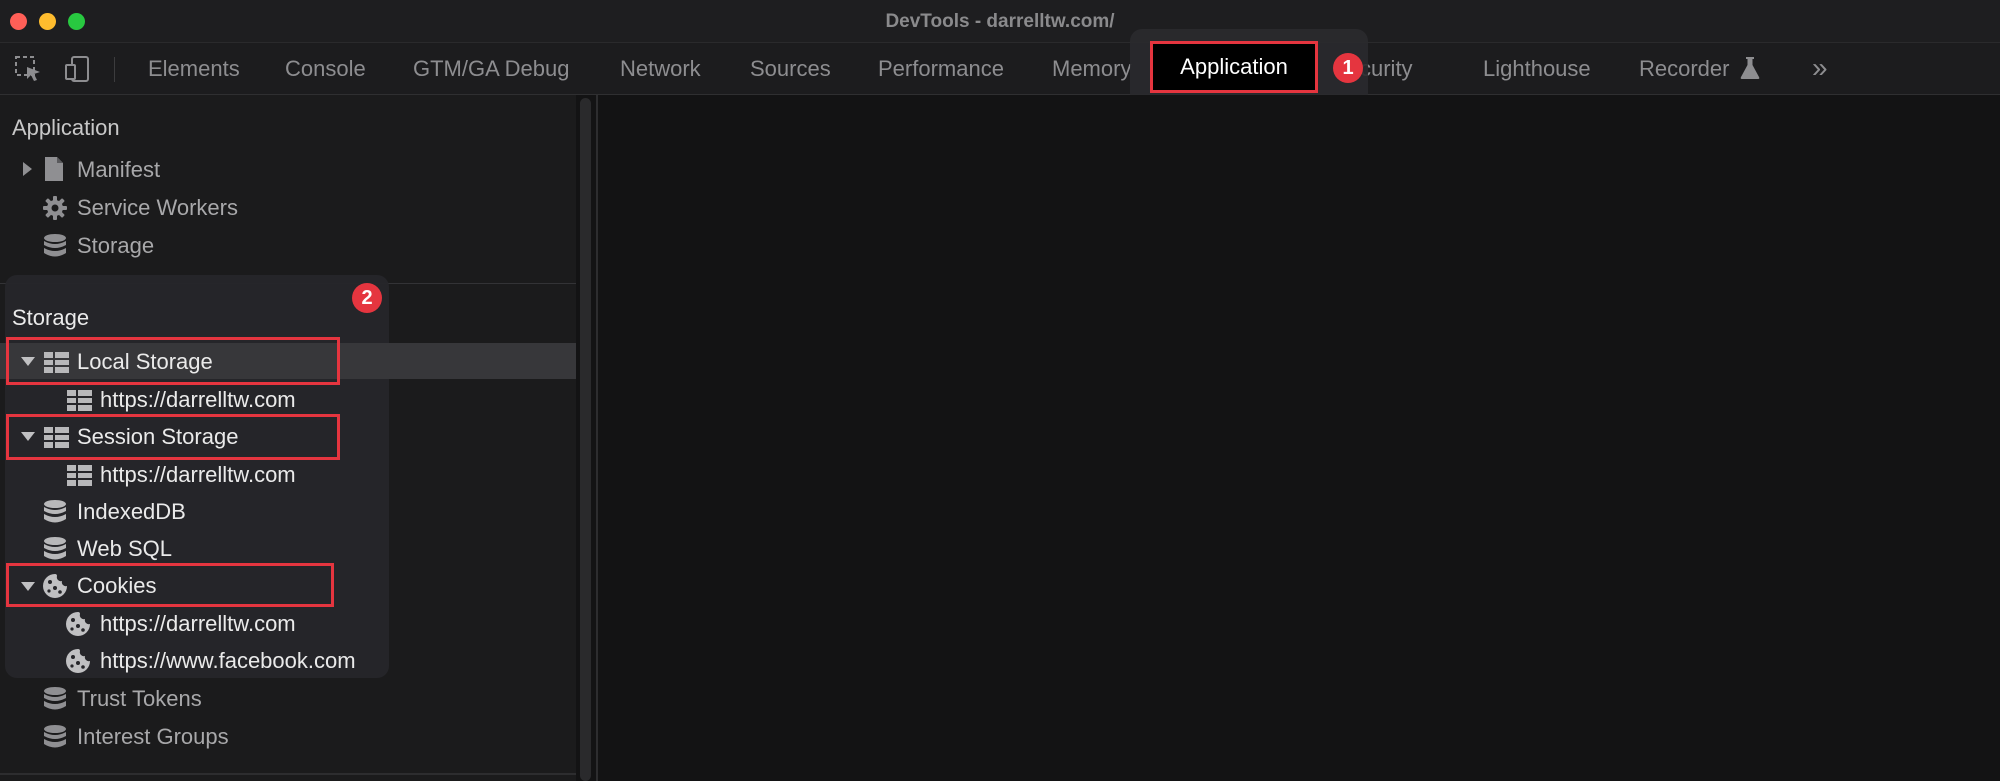 This screenshot has height=781, width=2000. I want to click on tab-performance: Performance, so click(941, 69).